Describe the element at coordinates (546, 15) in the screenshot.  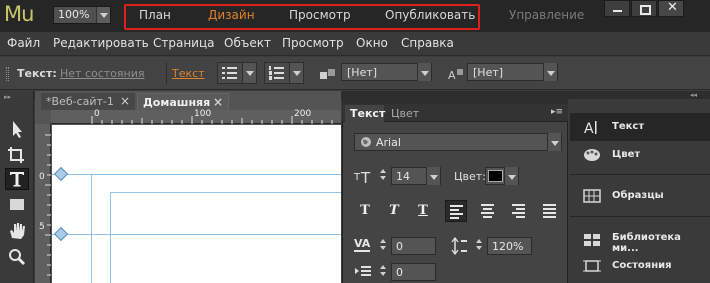
I see `workspace-manage: Управление` at that location.